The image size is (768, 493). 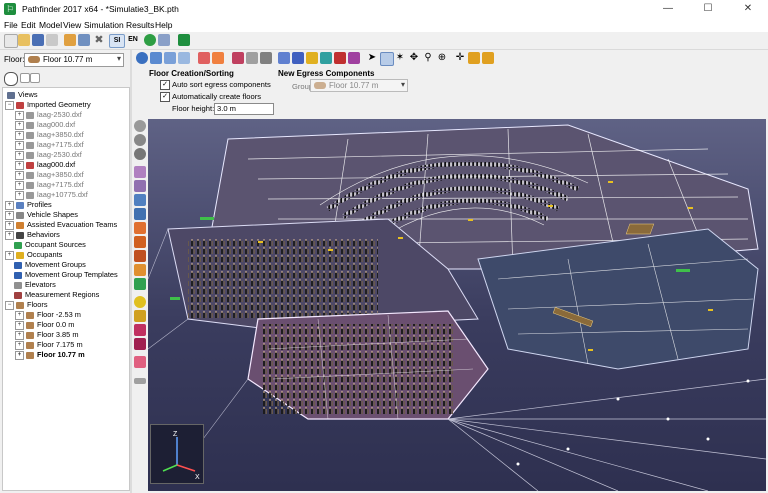 What do you see at coordinates (41, 215) in the screenshot?
I see `tree-item-vehicle-shapes: + Vehicle Shapes` at bounding box center [41, 215].